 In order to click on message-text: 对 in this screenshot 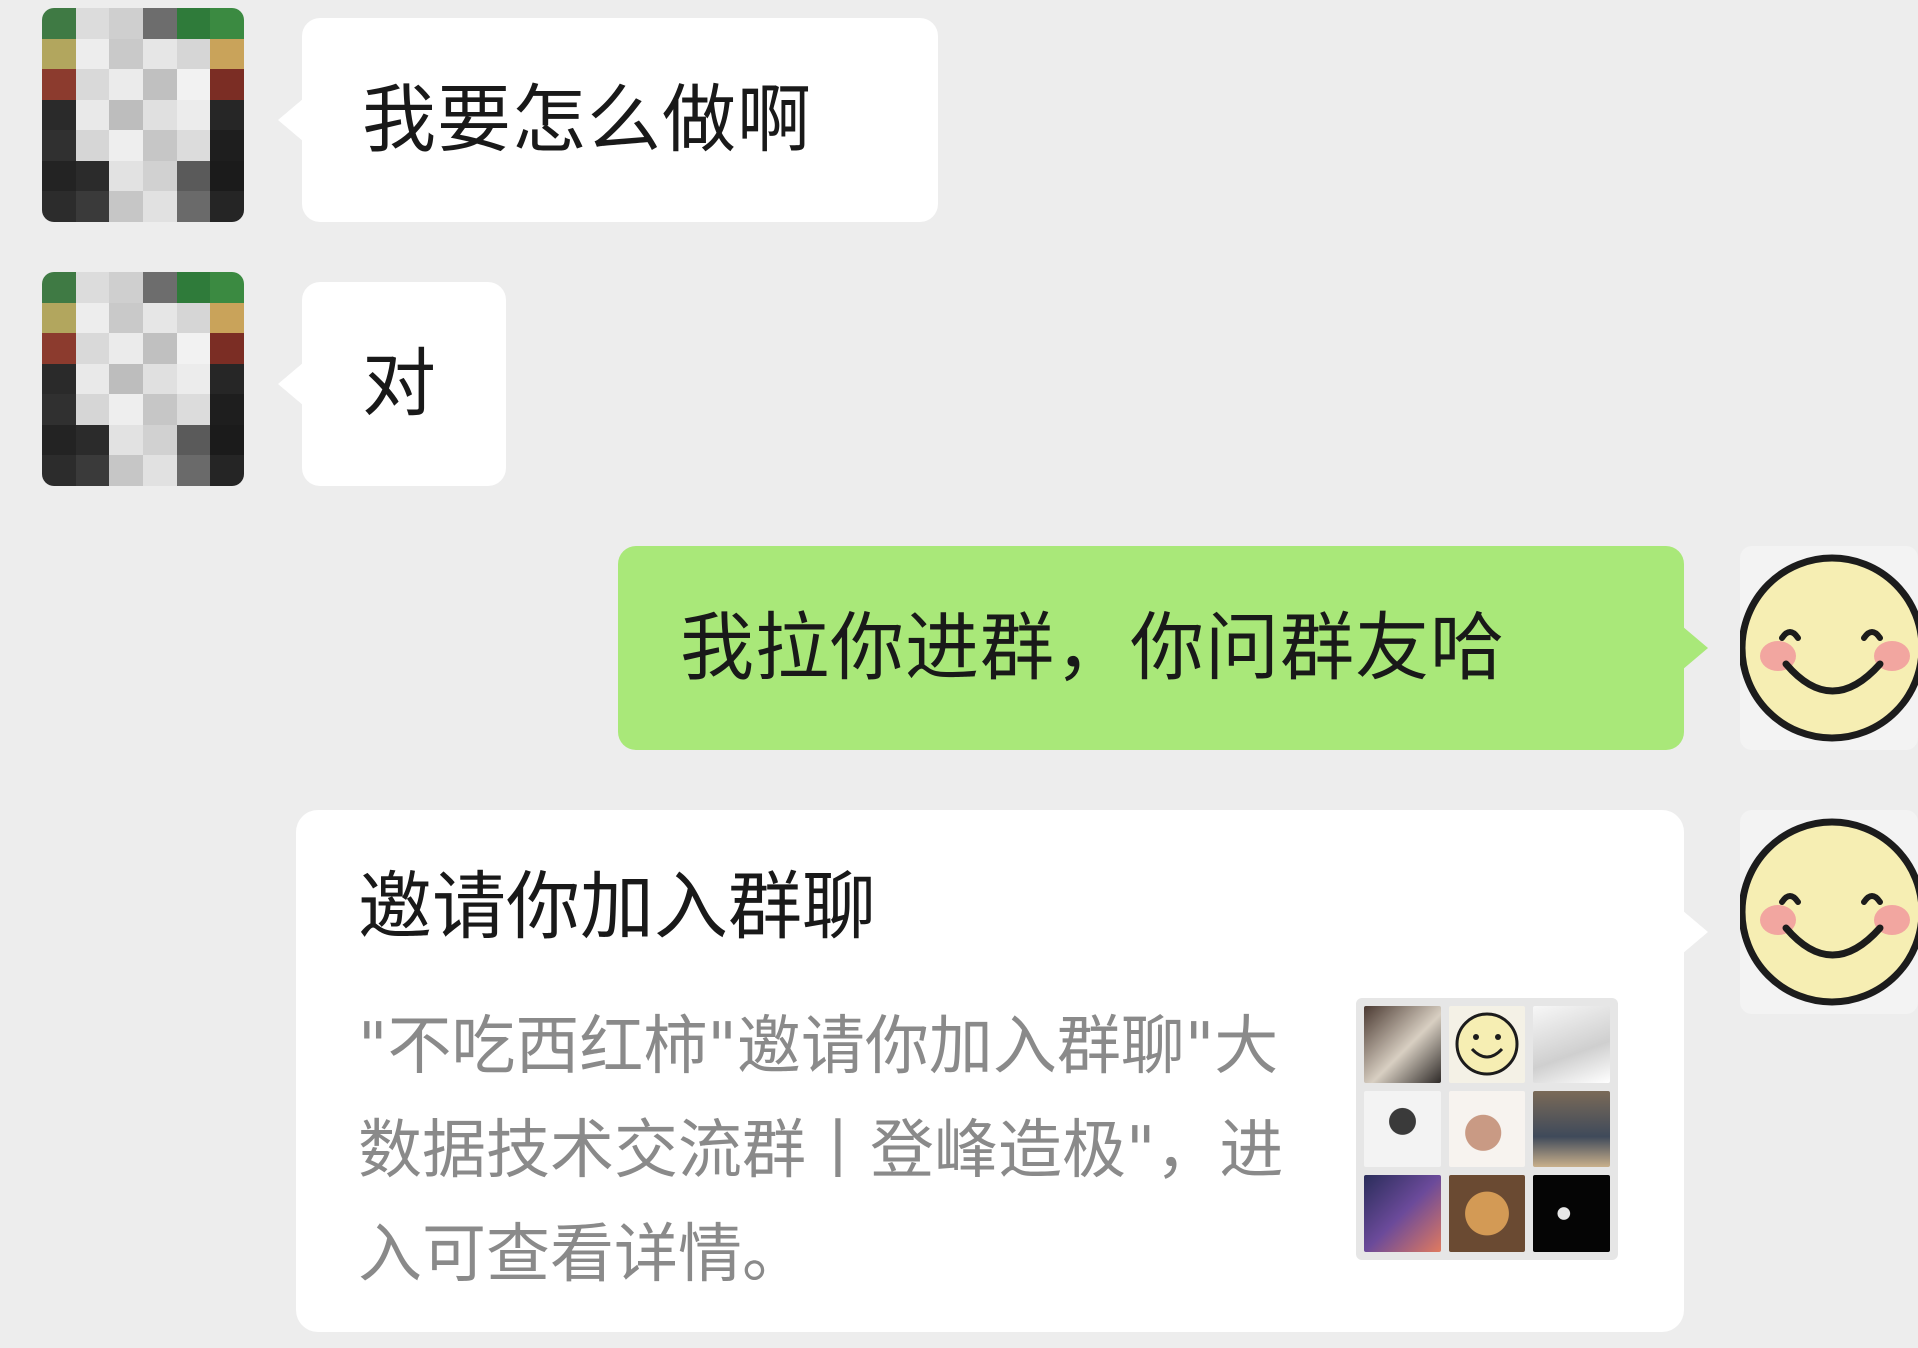, I will do `click(399, 384)`.